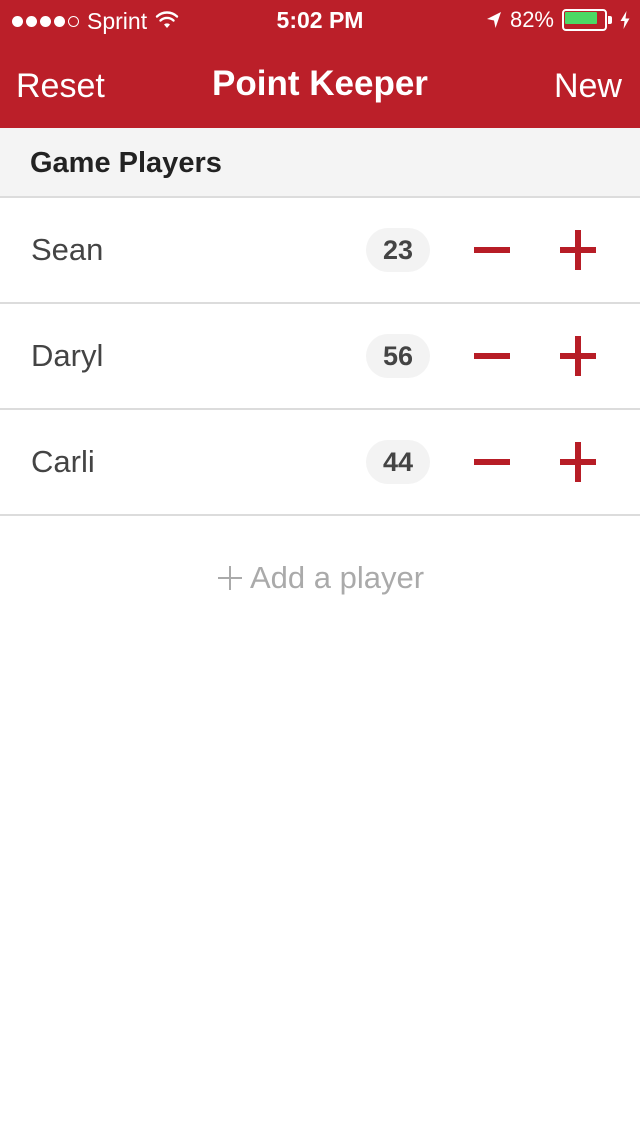 This screenshot has height=1136, width=640. I want to click on player-name: Carli, so click(63, 461).